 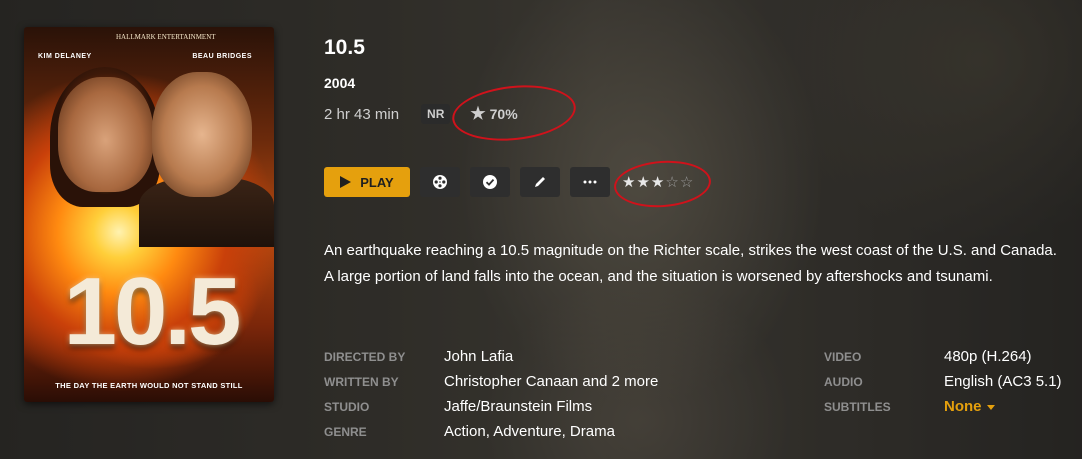 I want to click on duration: 2 hr 43 min, so click(x=362, y=114).